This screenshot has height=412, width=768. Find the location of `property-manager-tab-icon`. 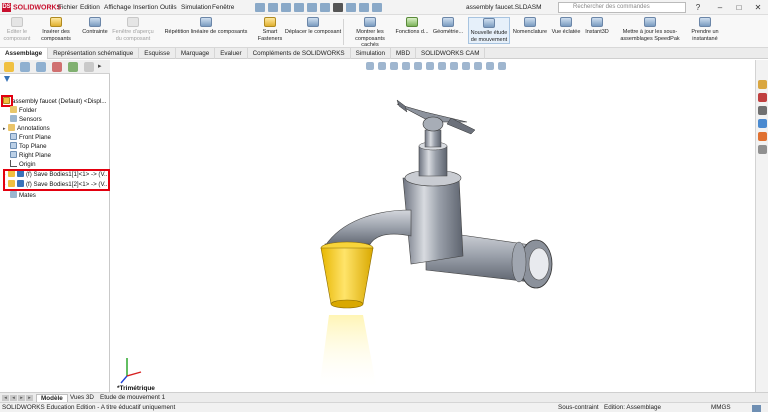

property-manager-tab-icon is located at coordinates (25, 67).